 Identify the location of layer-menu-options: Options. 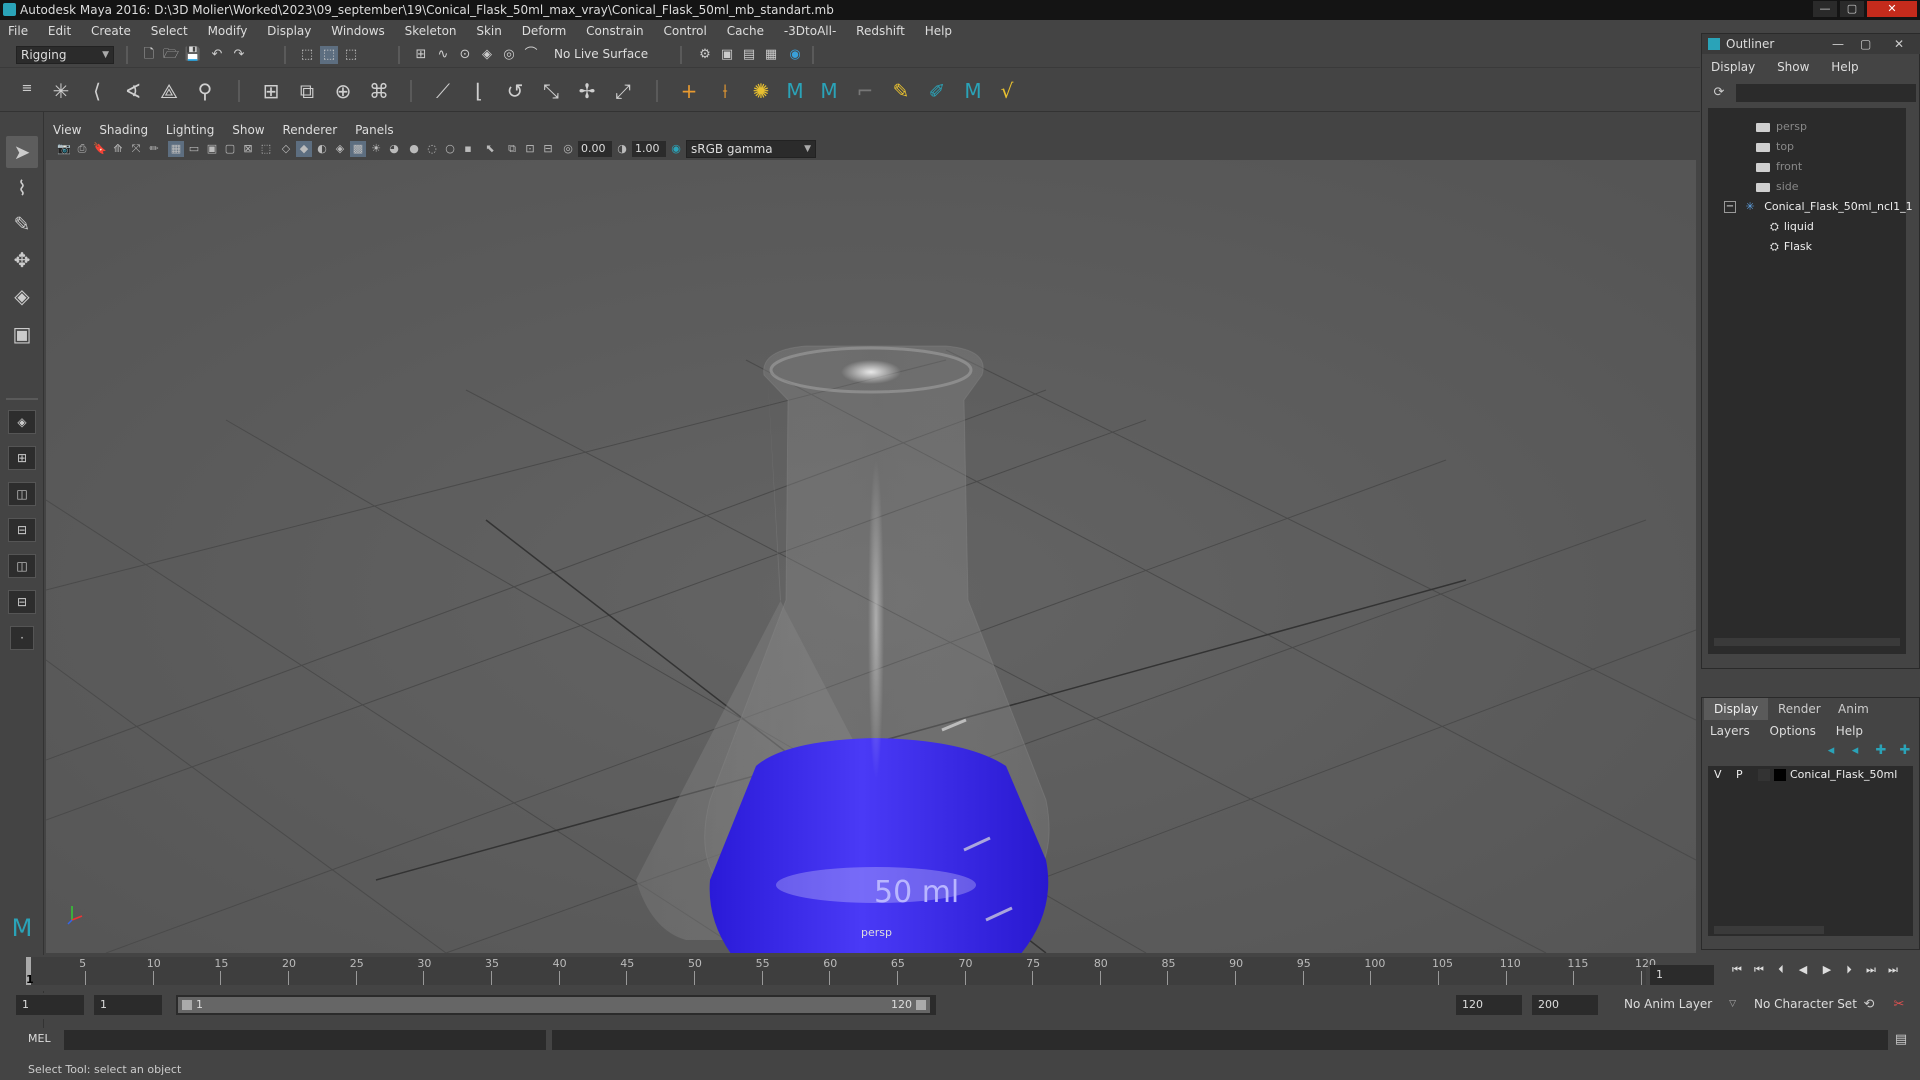
(1793, 731).